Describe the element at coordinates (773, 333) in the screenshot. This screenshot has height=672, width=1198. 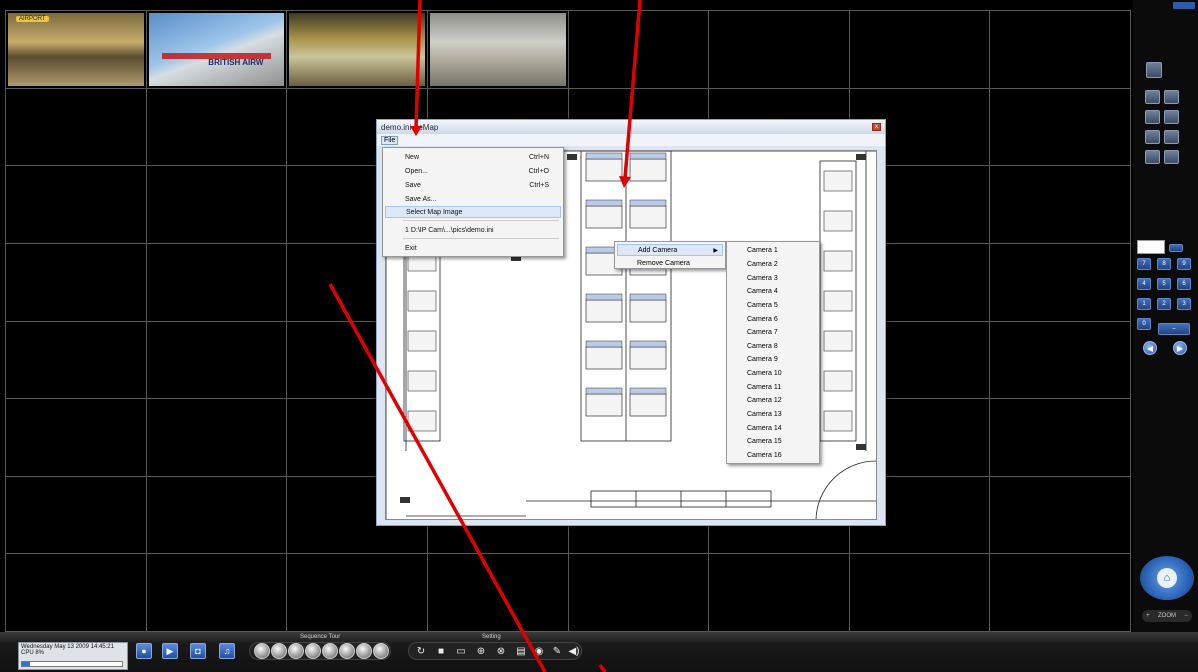
I see `camera-submenu-item: Camera 7` at that location.